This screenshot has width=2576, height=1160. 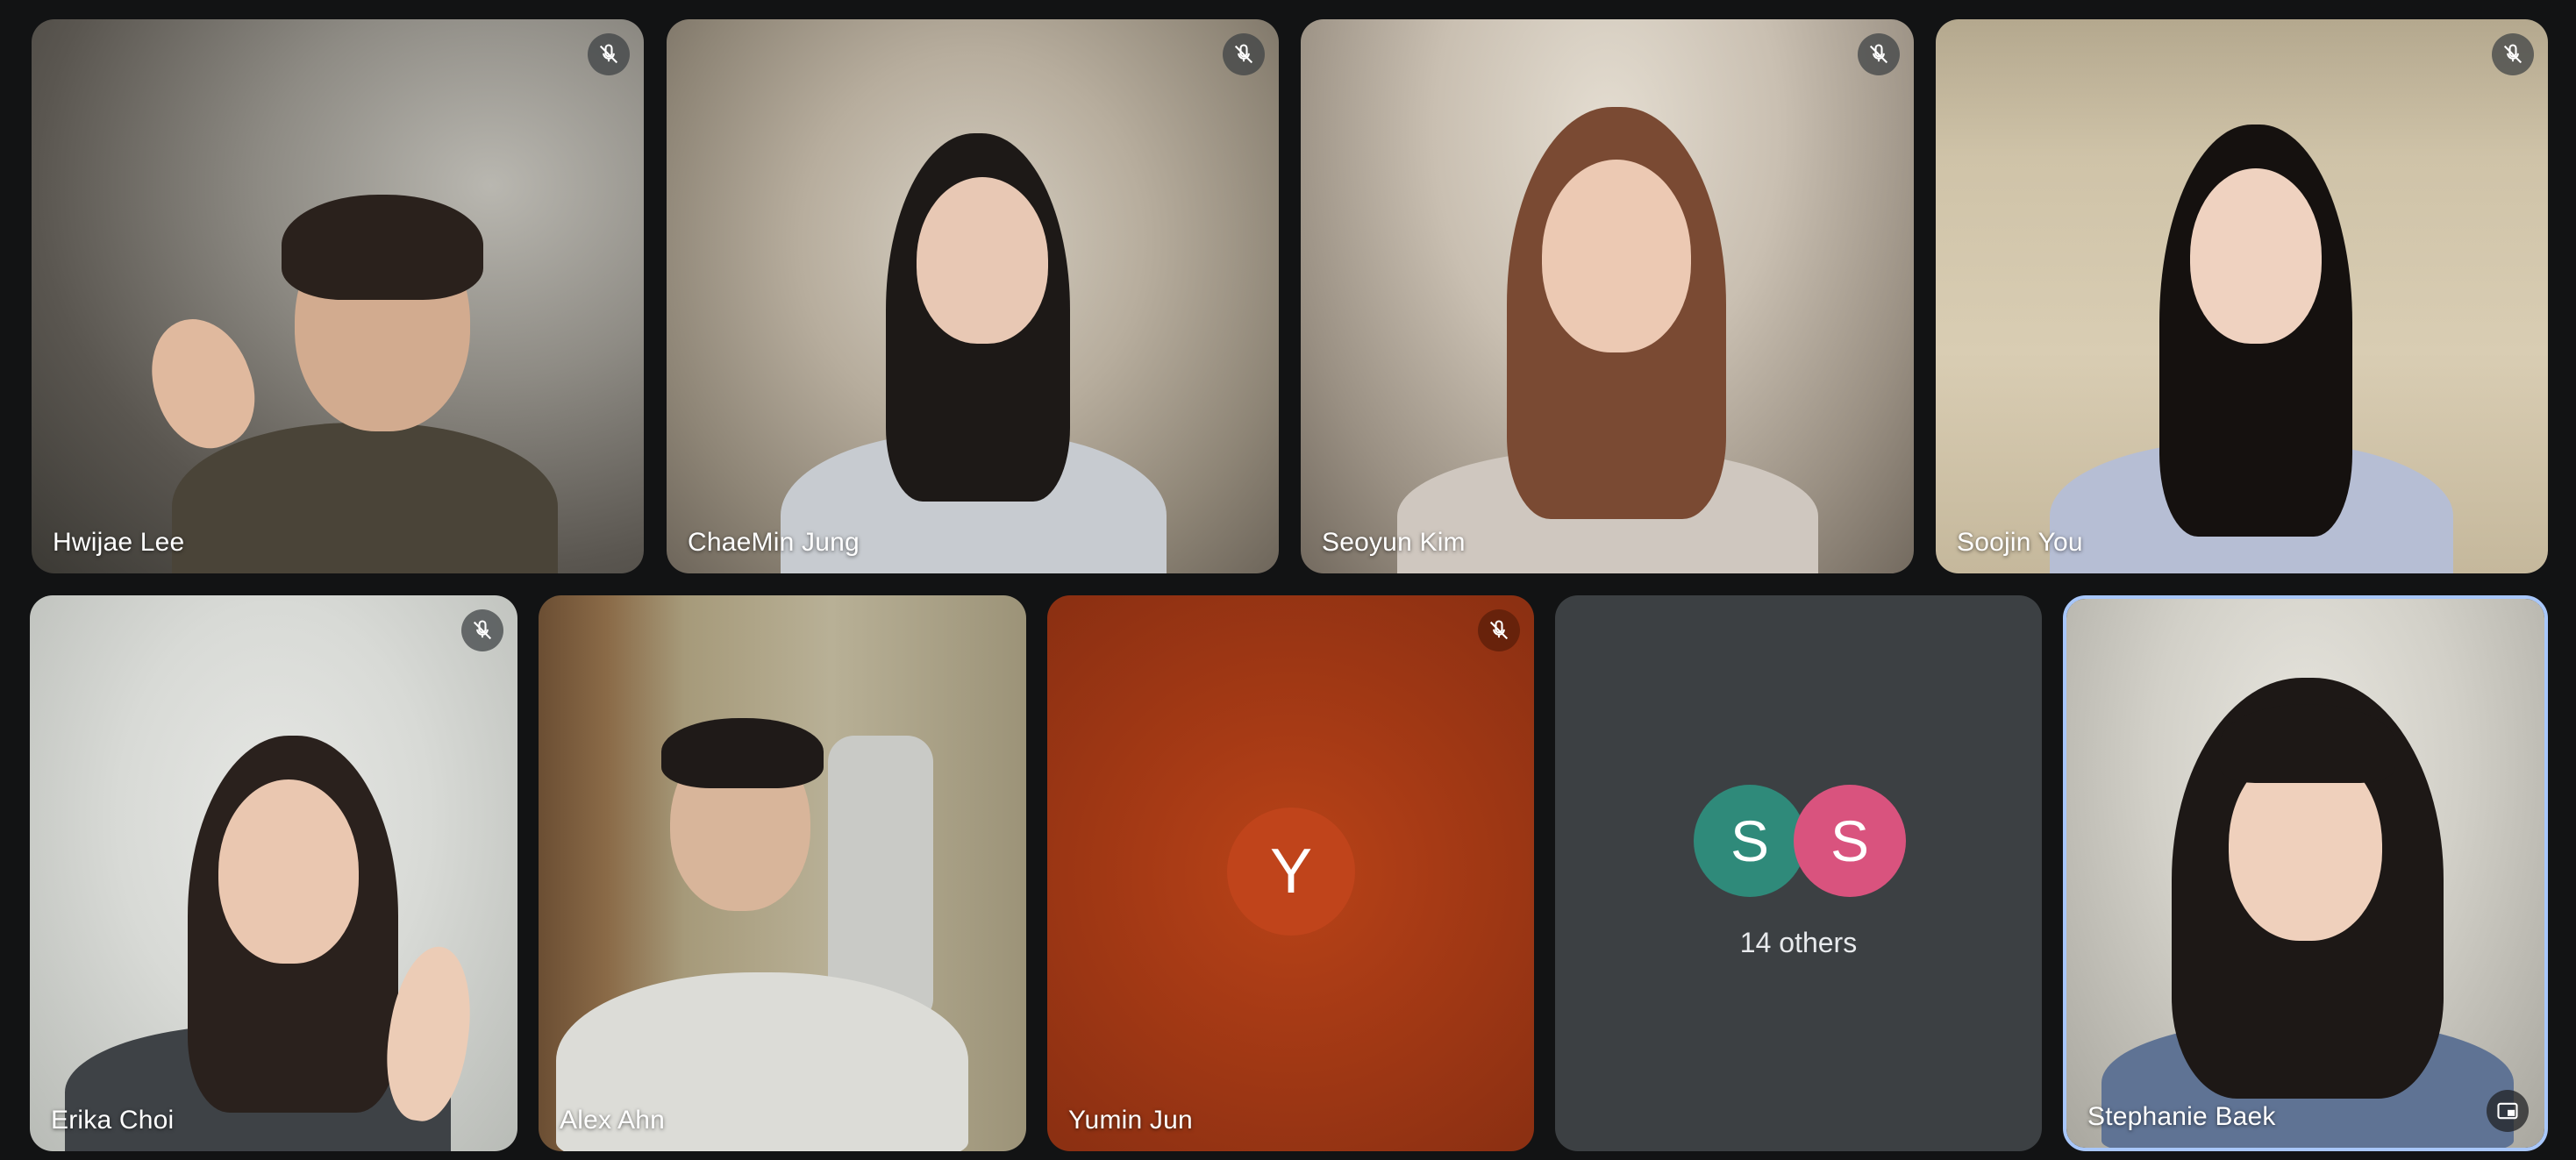 What do you see at coordinates (613, 1120) in the screenshot?
I see `participant-name: Alex Ahn` at bounding box center [613, 1120].